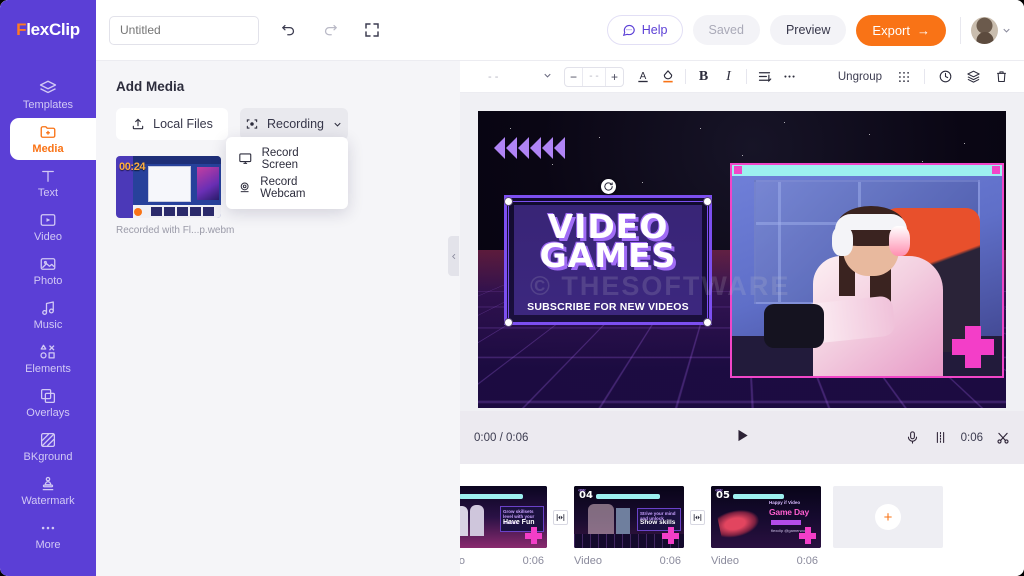  Describe the element at coordinates (764, 77) in the screenshot. I see `align-icon` at that location.